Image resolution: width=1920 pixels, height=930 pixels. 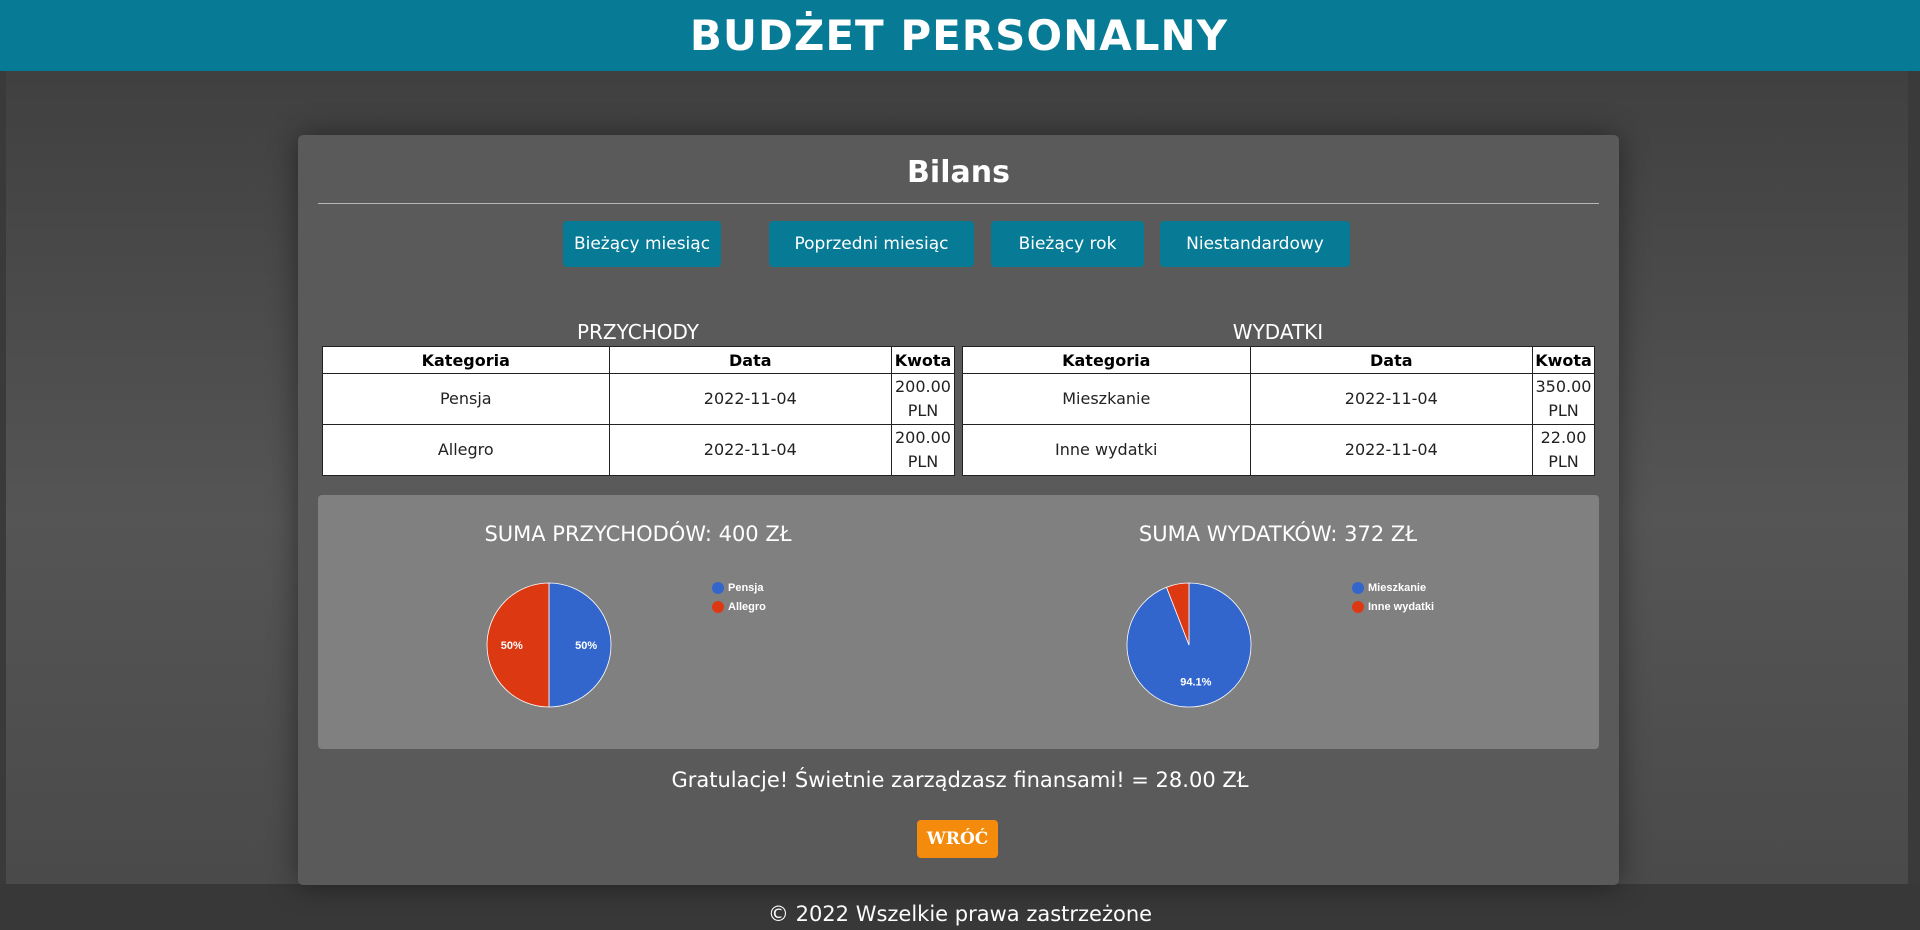 What do you see at coordinates (1397, 588) in the screenshot?
I see `legend-label: Mieszkanie` at bounding box center [1397, 588].